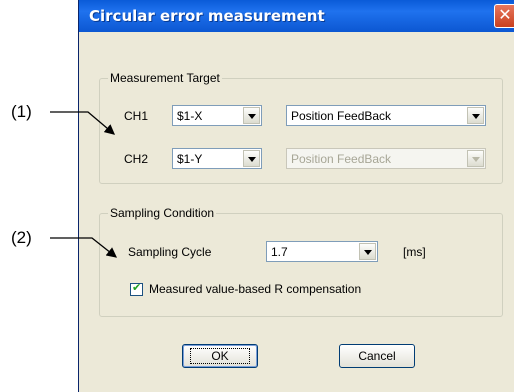 This screenshot has height=392, width=514. Describe the element at coordinates (84, 247) in the screenshot. I see `callout-2-arrow` at that location.